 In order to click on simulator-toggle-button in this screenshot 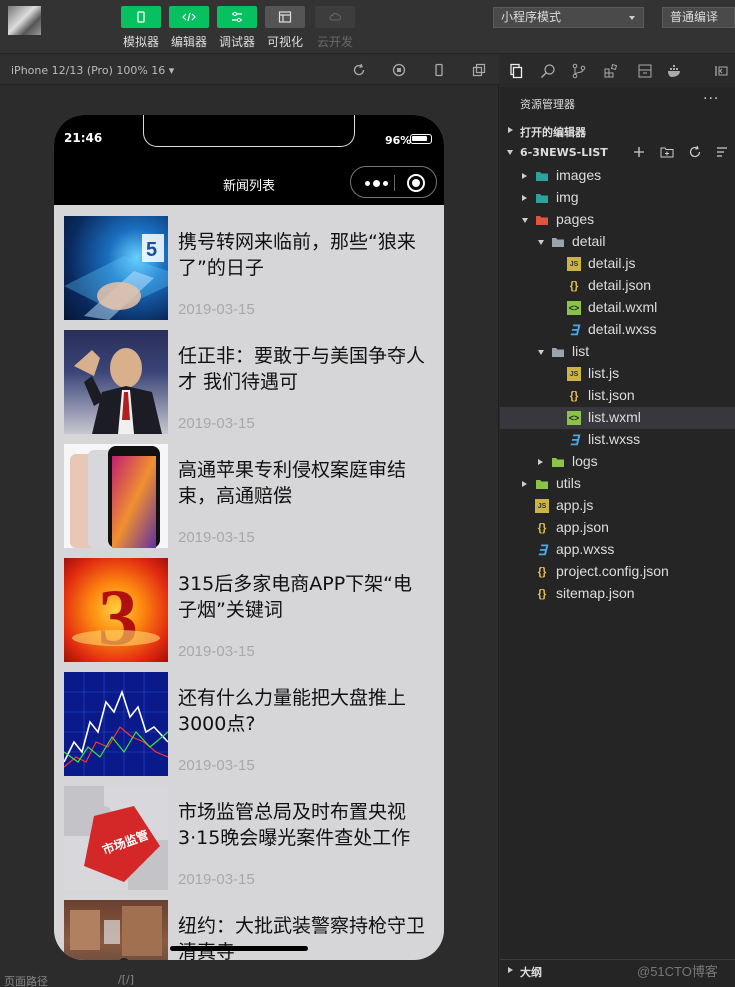, I will do `click(141, 17)`.